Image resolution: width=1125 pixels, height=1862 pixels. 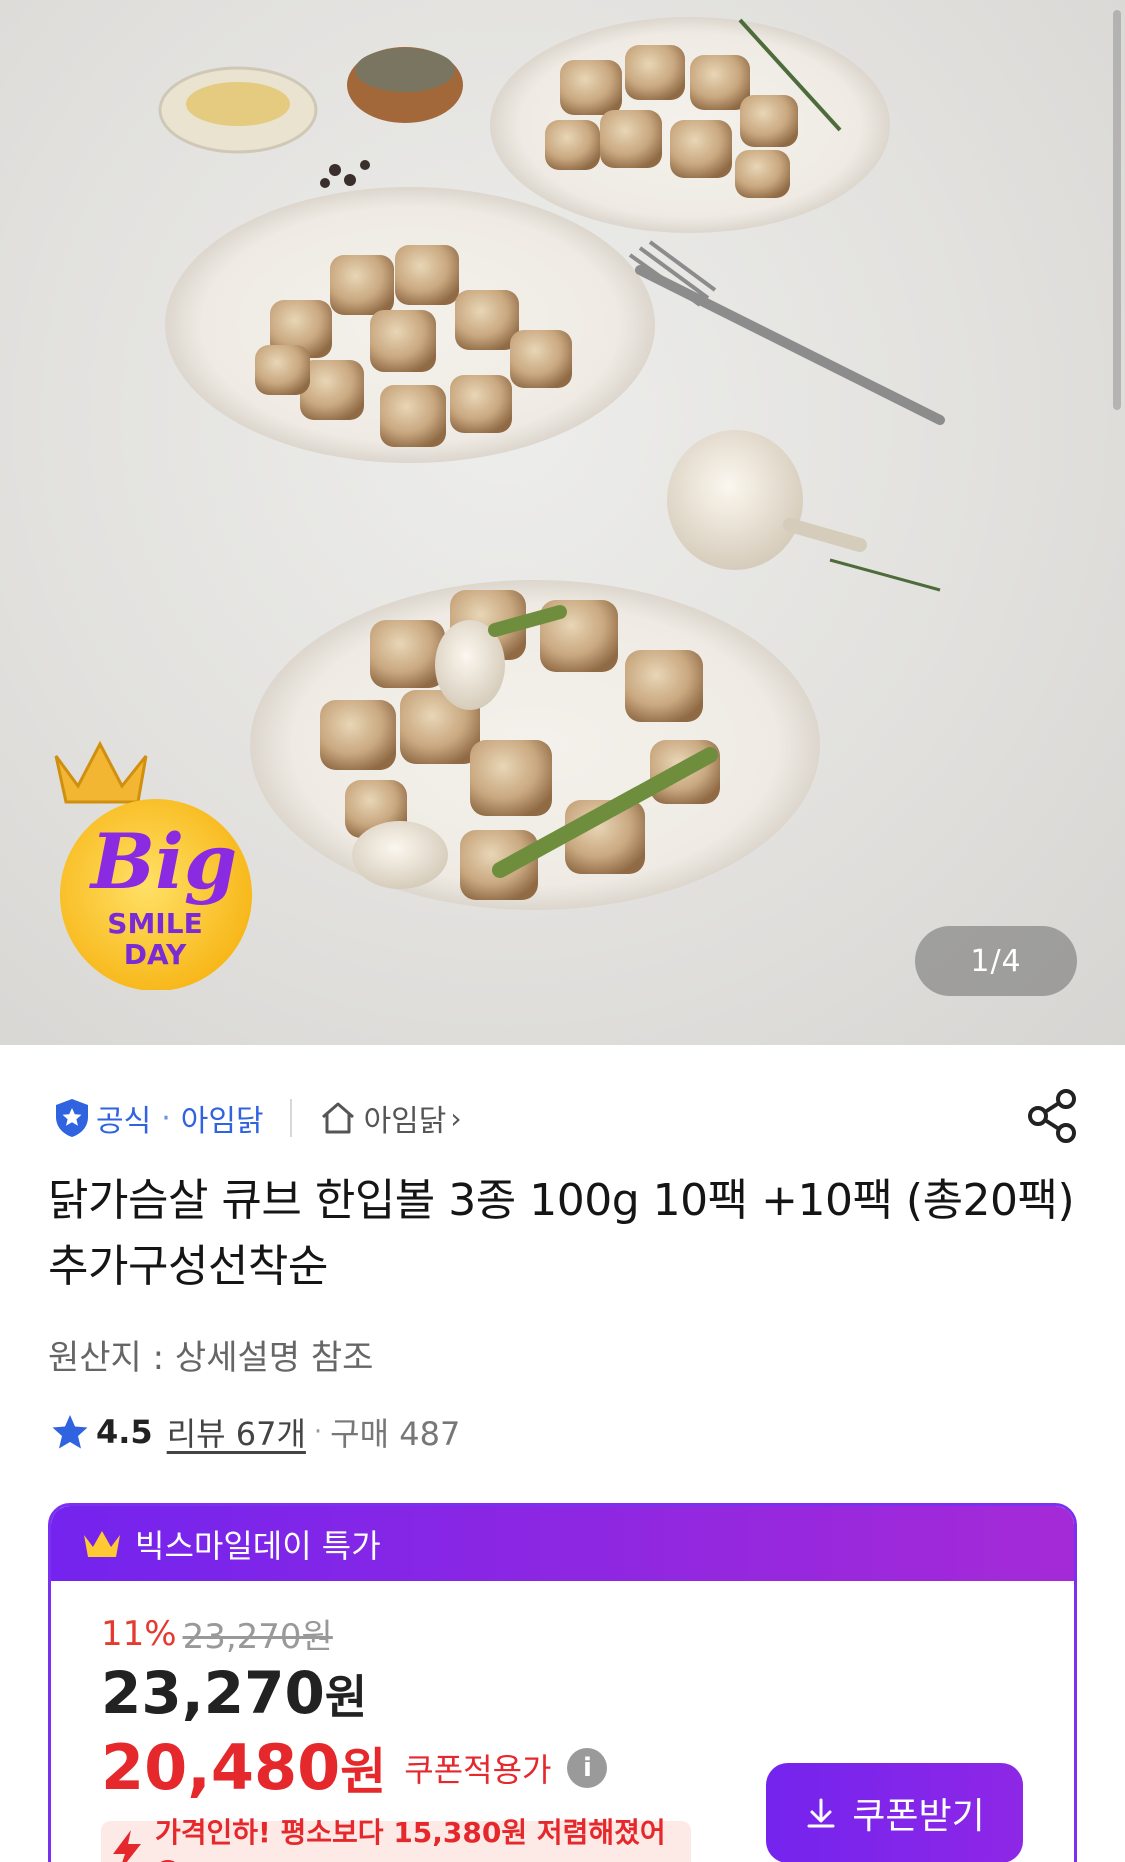 I want to click on sale-price-number: 23,270, so click(x=213, y=1693).